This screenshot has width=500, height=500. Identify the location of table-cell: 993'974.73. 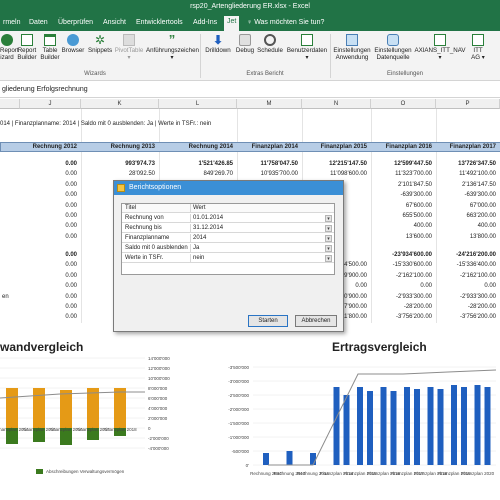
(120, 164).